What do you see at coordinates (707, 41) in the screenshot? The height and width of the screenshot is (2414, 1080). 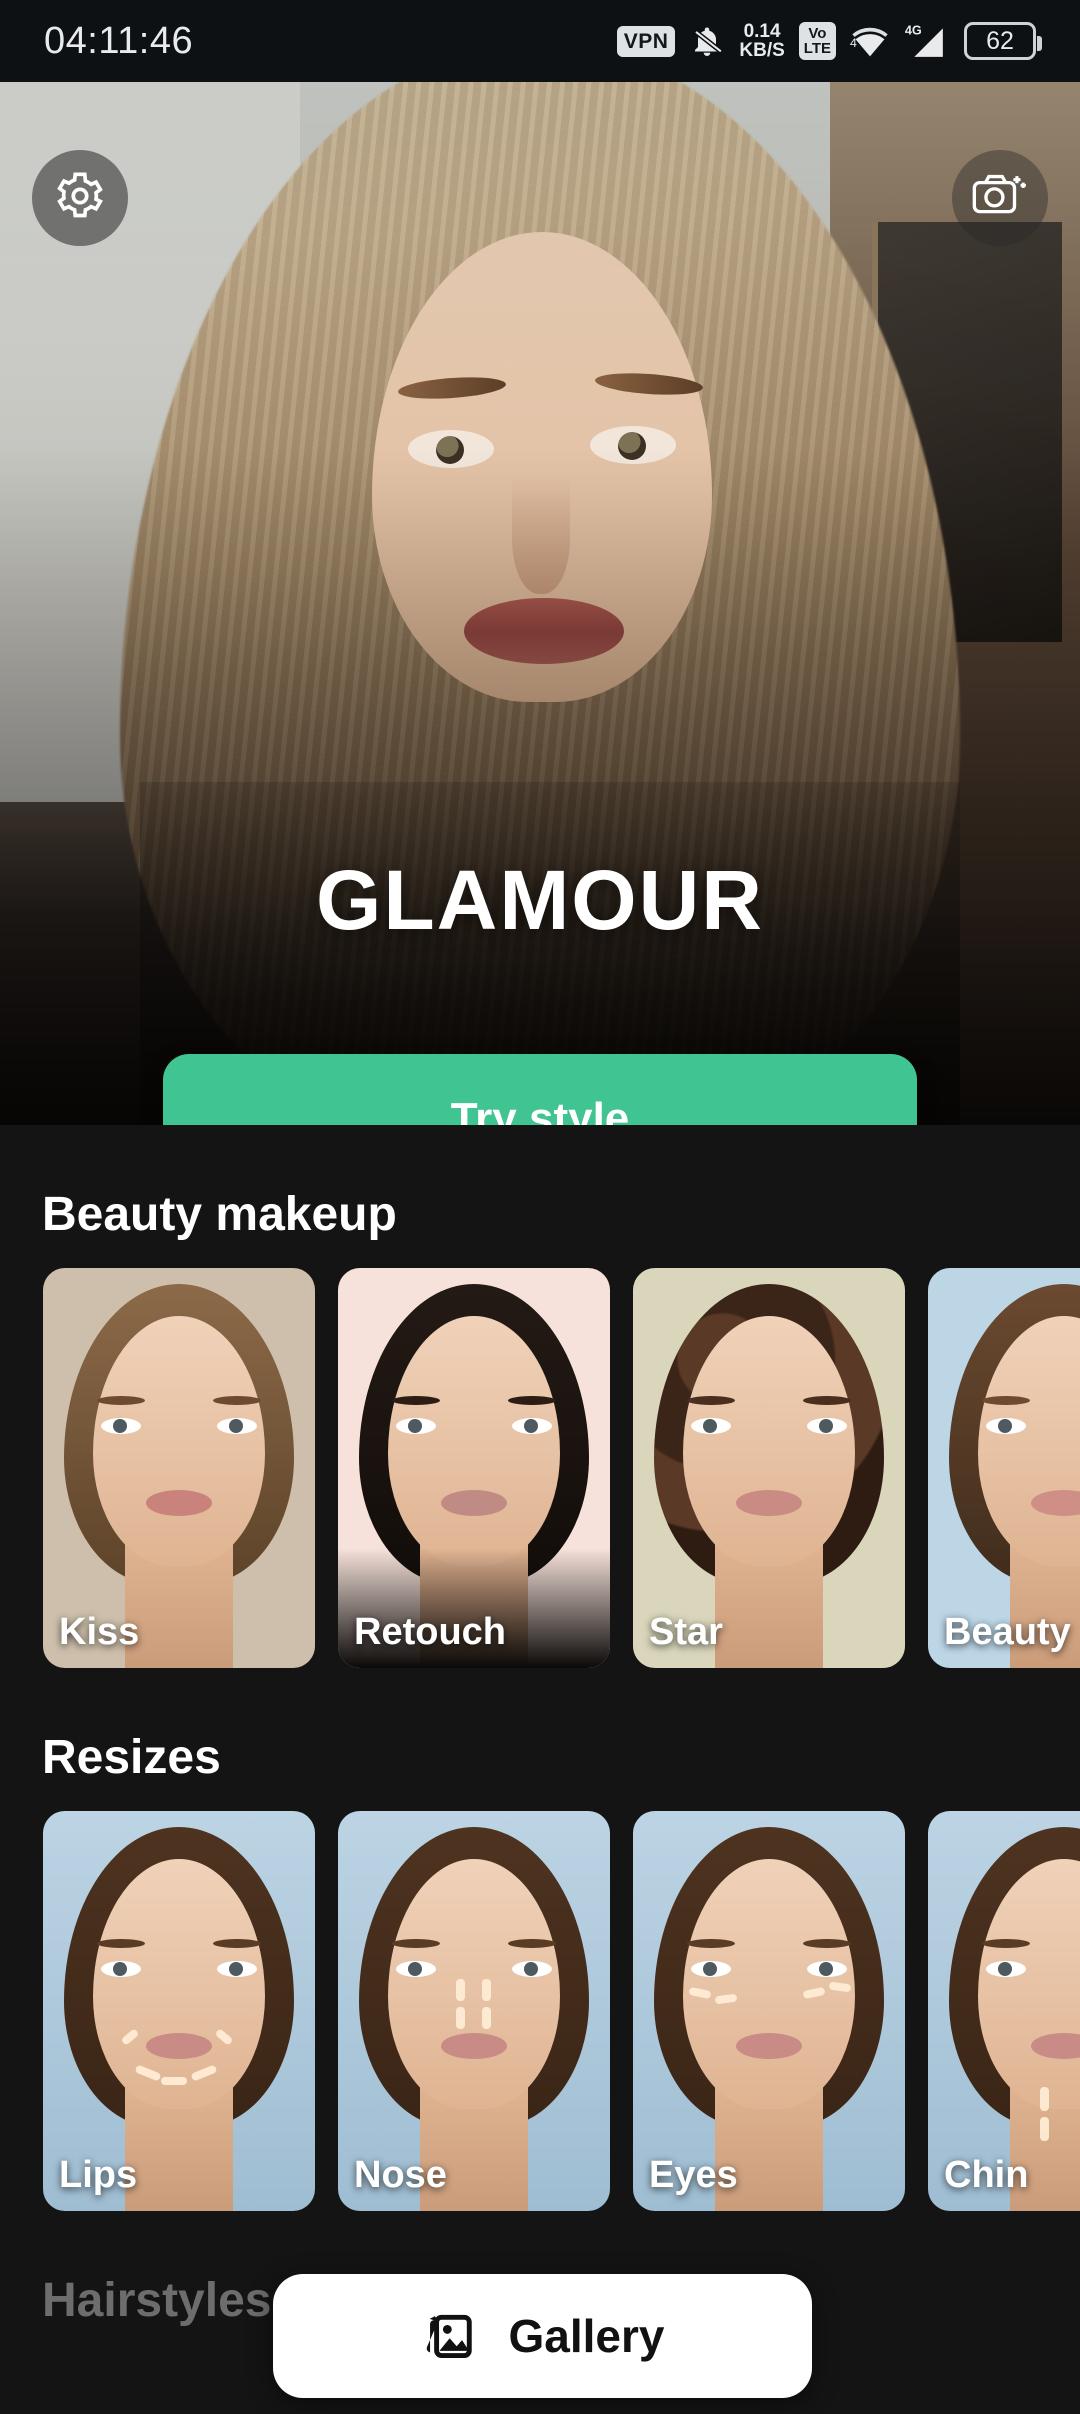 I see `notifications-muted-icon` at bounding box center [707, 41].